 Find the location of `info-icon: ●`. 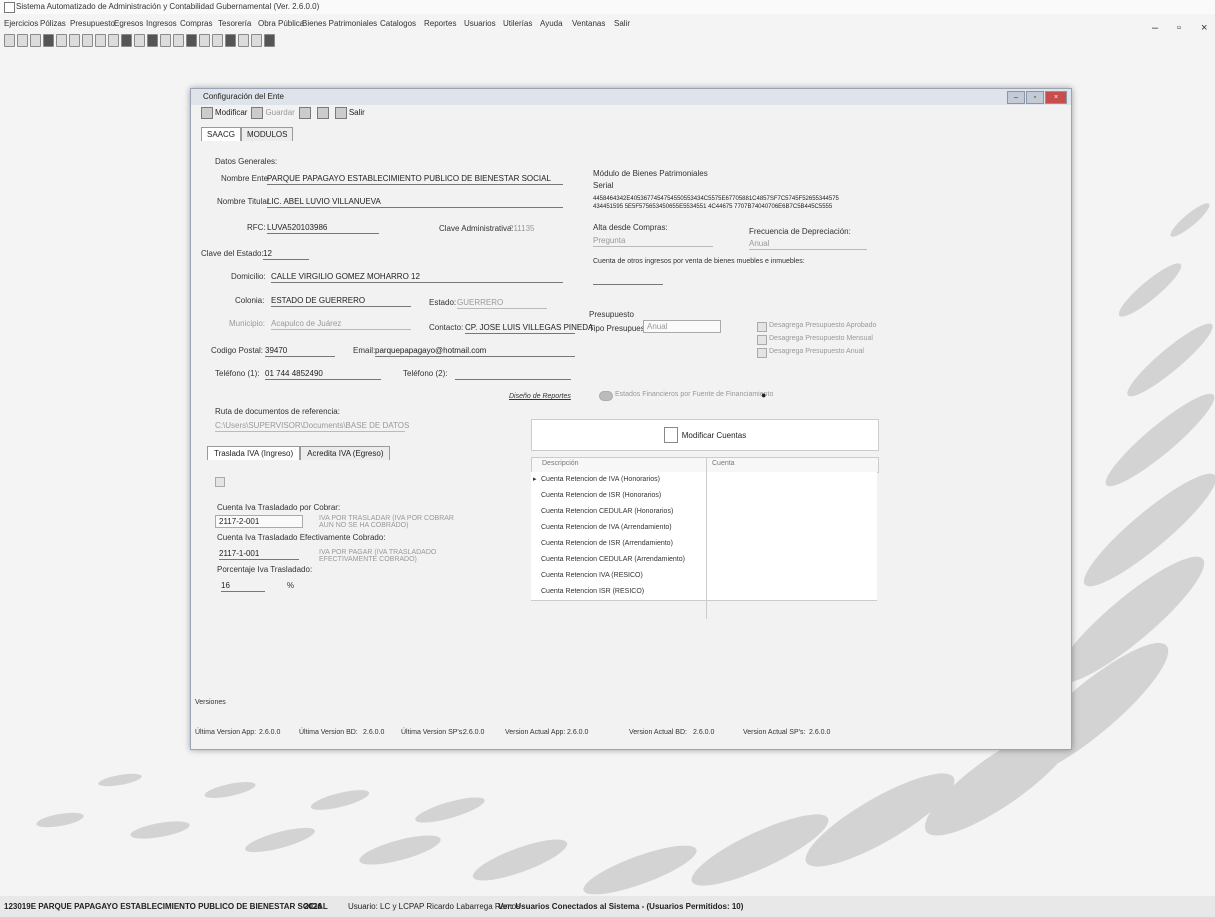

info-icon: ● is located at coordinates (763, 395).